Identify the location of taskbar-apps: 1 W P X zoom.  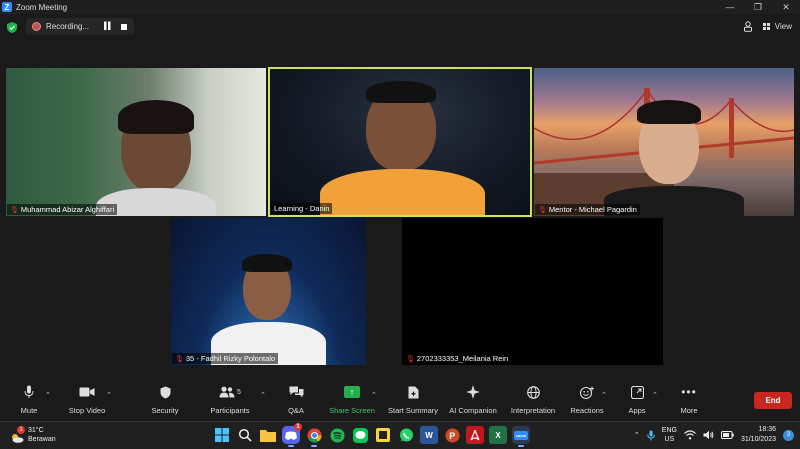
(371, 435).